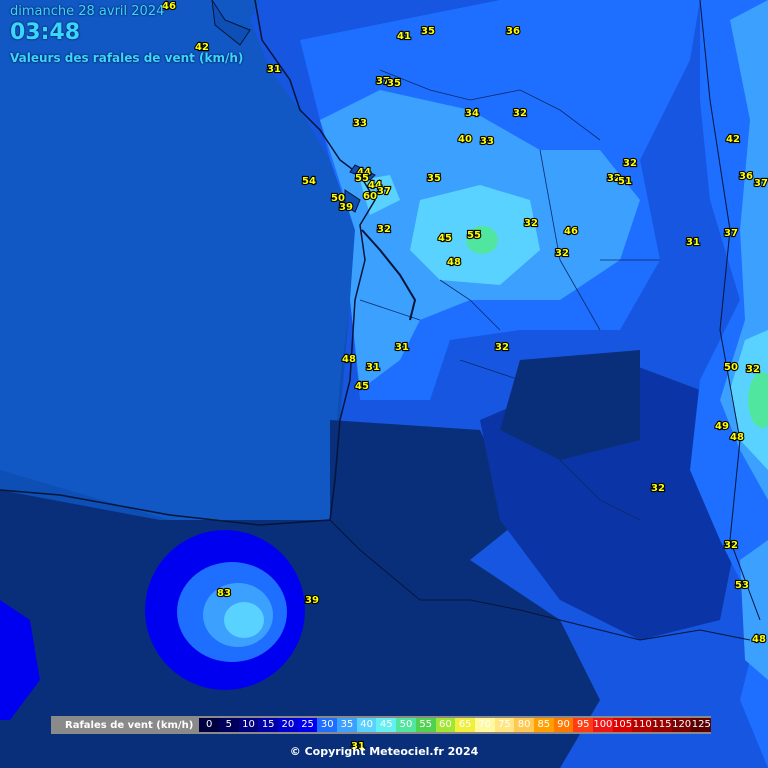 This screenshot has width=768, height=768. Describe the element at coordinates (228, 725) in the screenshot. I see `legend-step: 5` at that location.